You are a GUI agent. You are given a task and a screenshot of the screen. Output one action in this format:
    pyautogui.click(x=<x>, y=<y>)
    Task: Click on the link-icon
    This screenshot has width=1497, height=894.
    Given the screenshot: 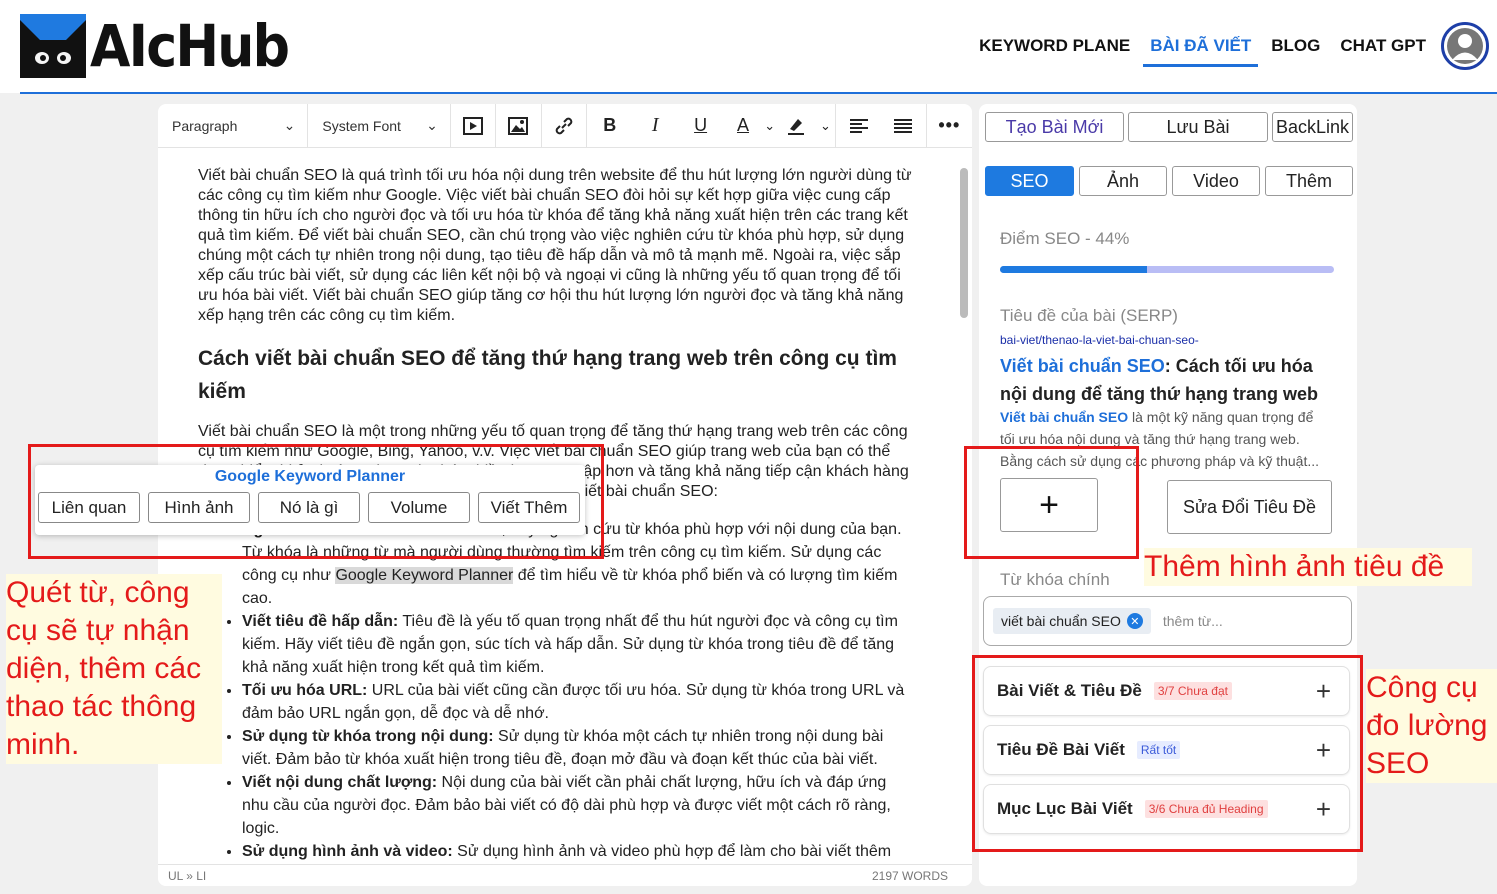 What is the action you would take?
    pyautogui.click(x=565, y=126)
    